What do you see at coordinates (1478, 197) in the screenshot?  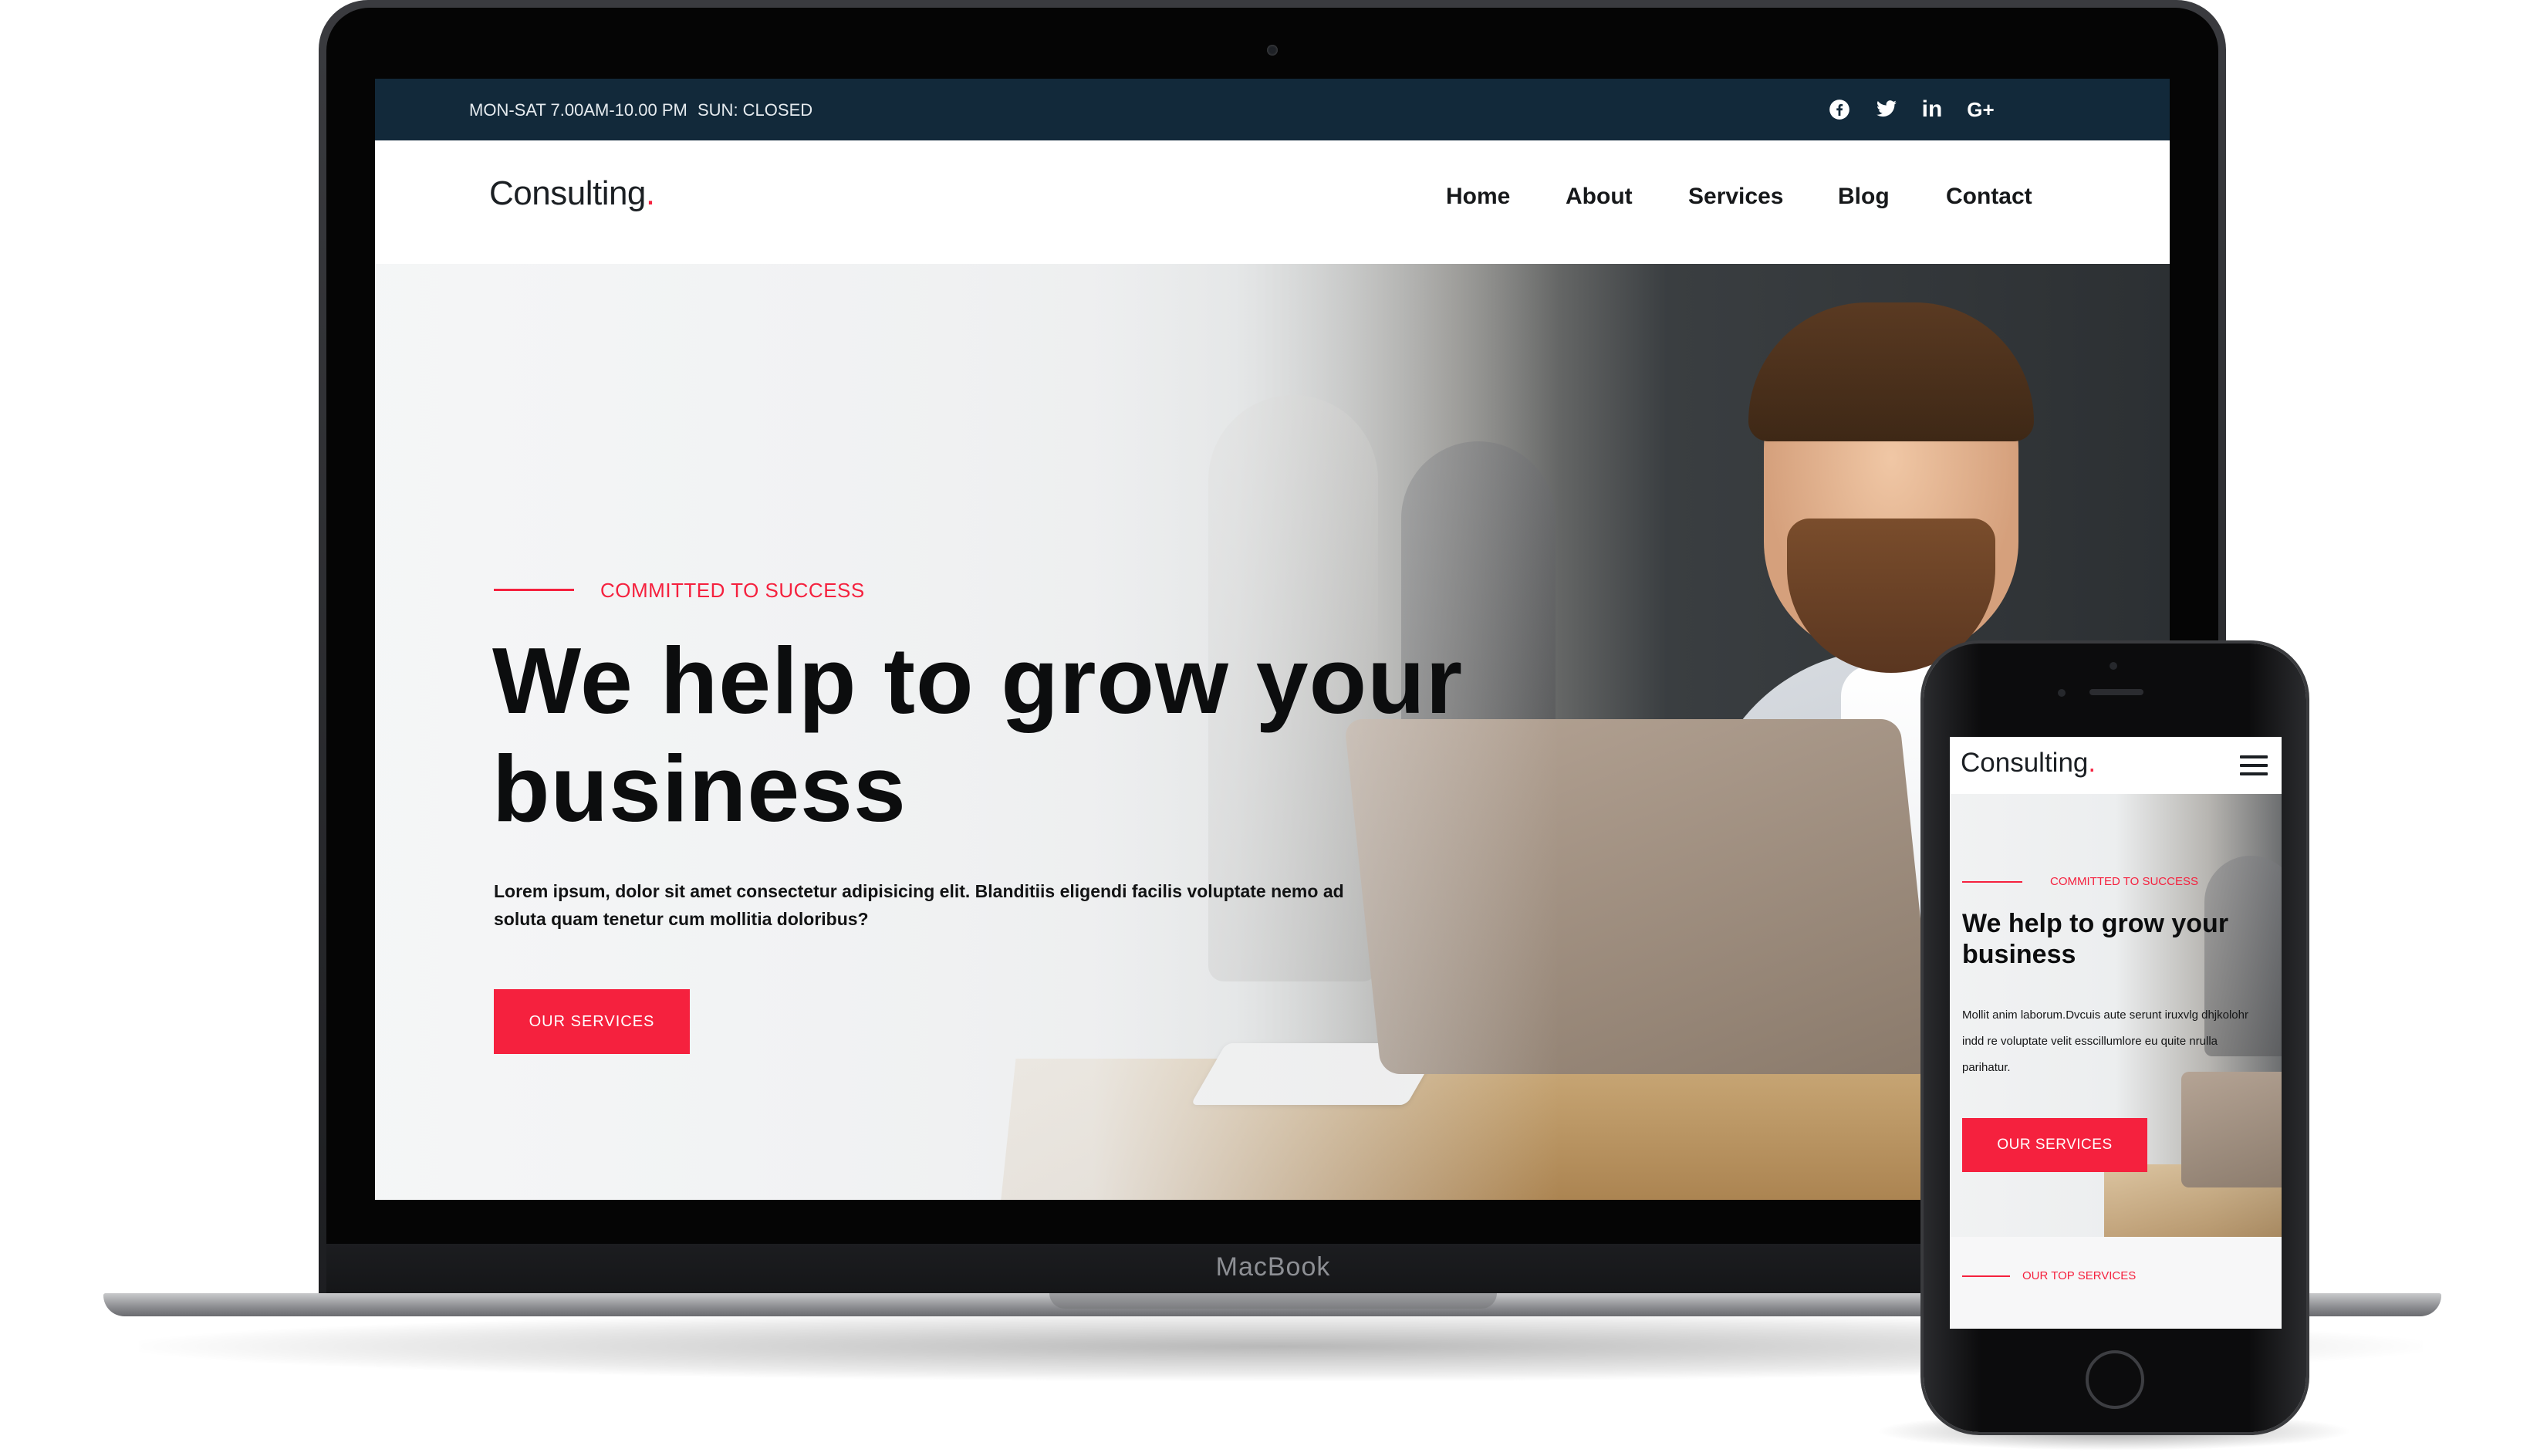 I see `nav-home: Home` at bounding box center [1478, 197].